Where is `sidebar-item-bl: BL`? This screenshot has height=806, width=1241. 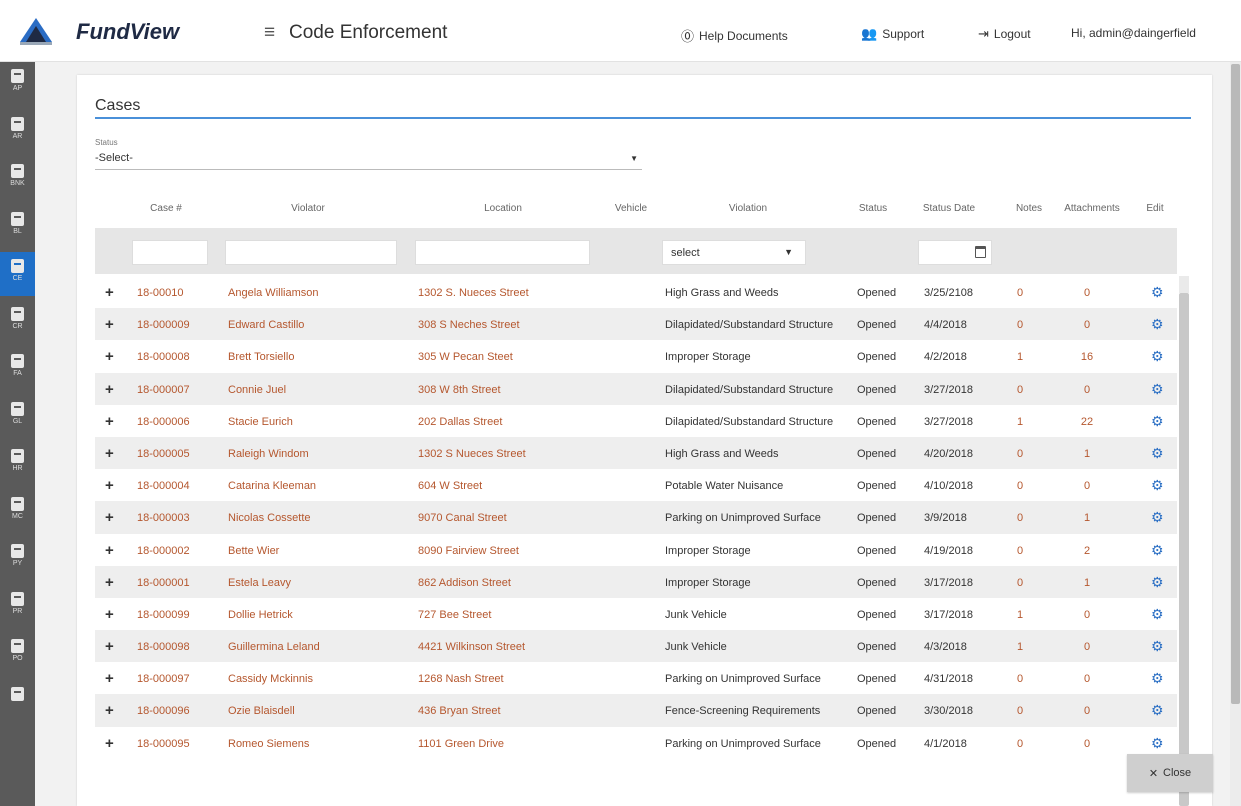 sidebar-item-bl: BL is located at coordinates (17, 227).